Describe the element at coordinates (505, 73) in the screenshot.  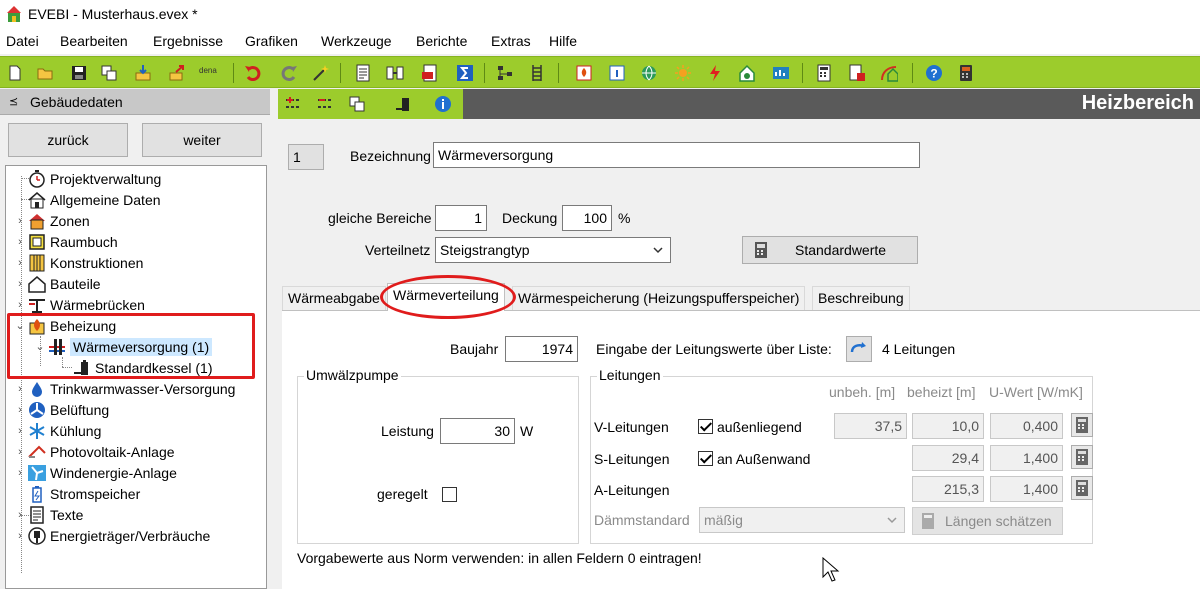
I see `network-icon` at that location.